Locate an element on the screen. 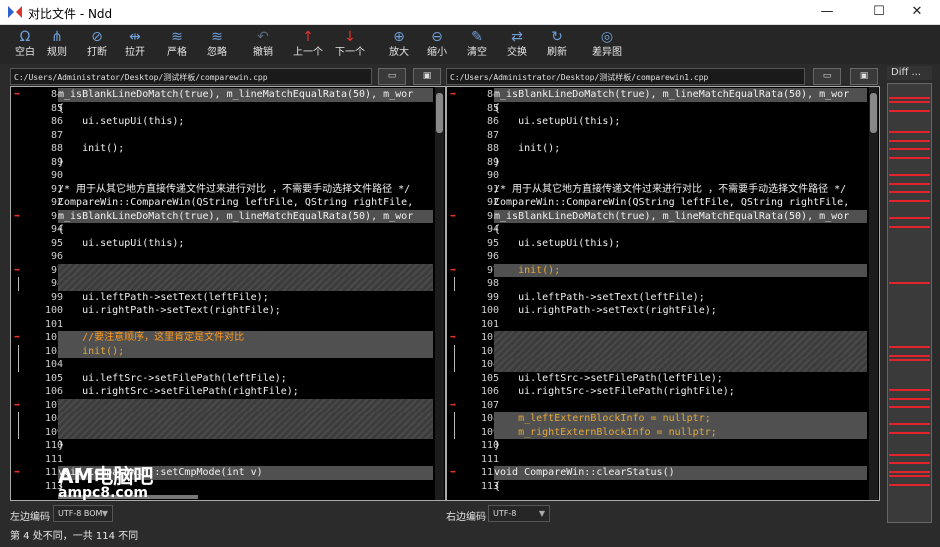 Image resolution: width=940 pixels, height=547 pixels. line-content: init(); is located at coordinates (527, 270).